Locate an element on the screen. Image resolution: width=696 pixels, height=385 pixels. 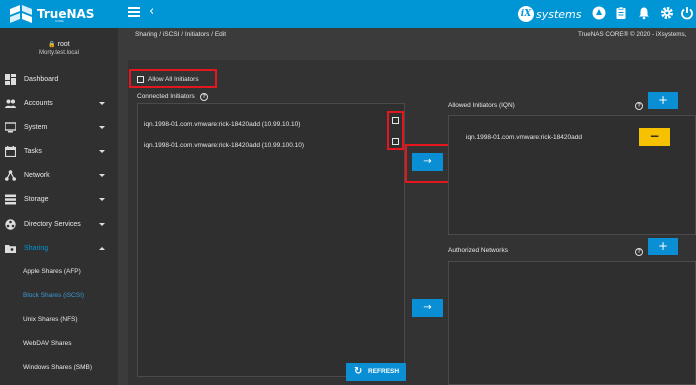
clipboard-icon is located at coordinates (621, 13).